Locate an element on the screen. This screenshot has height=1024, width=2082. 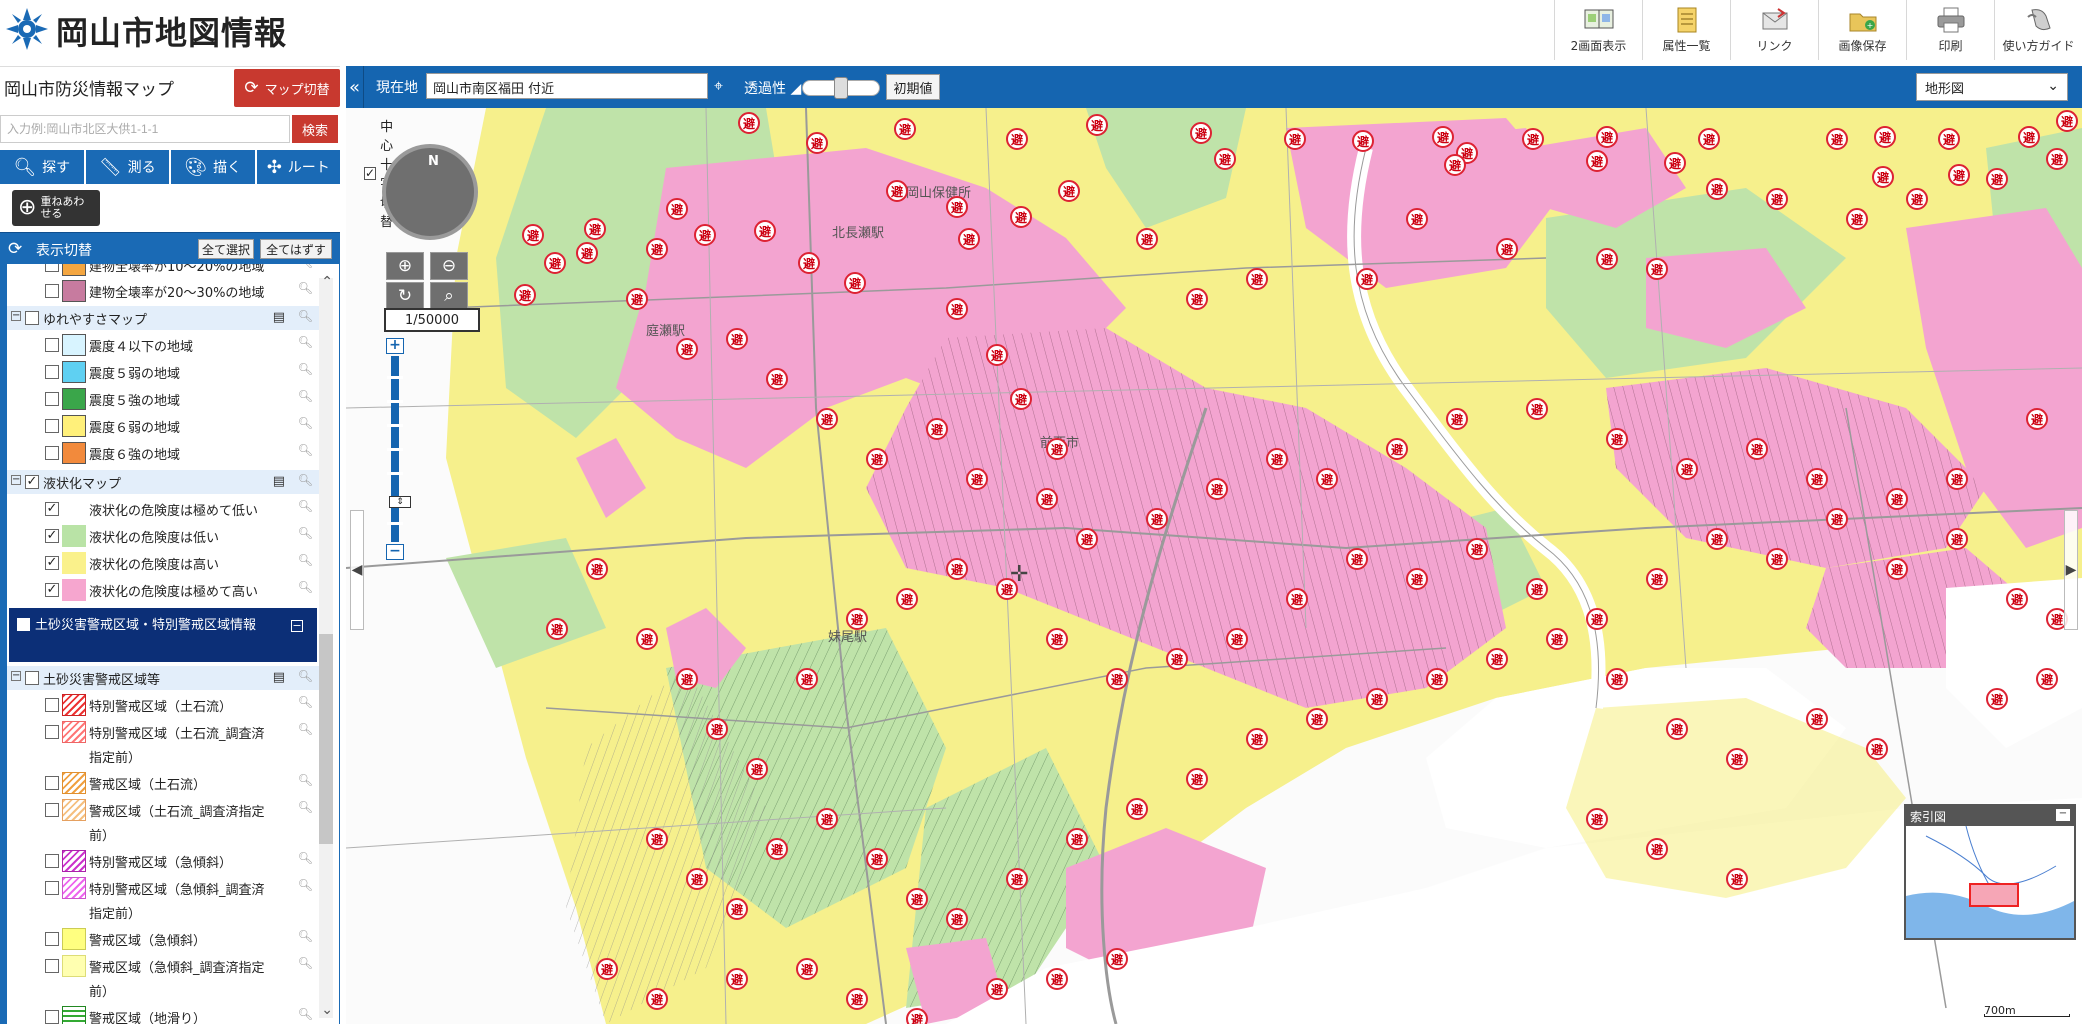
basemap-select: 地形図 ⌄ is located at coordinates (1992, 87).